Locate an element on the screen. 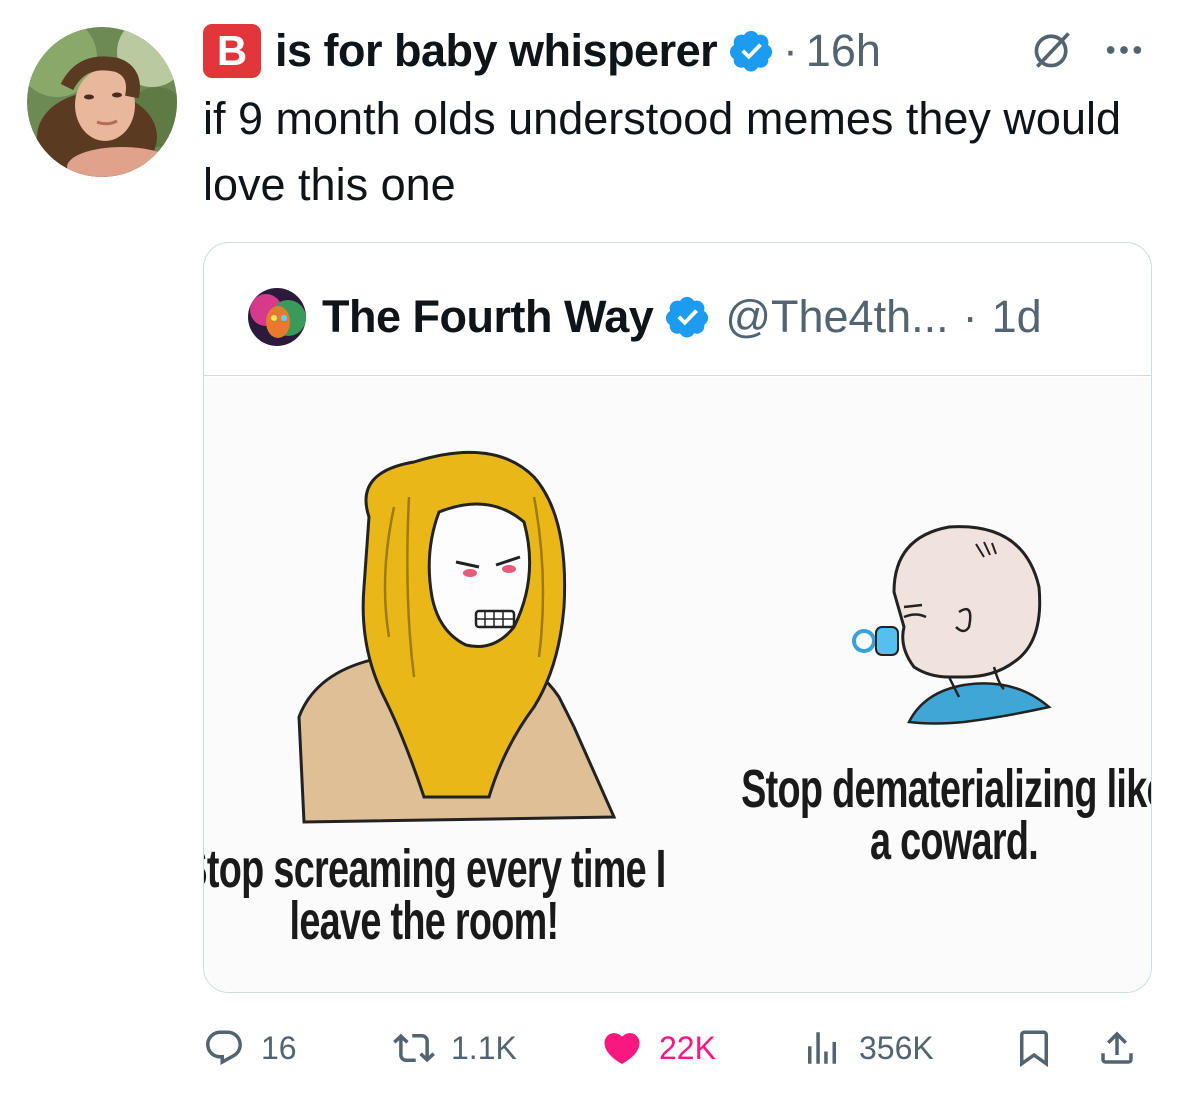 This screenshot has height=1112, width=1179. tweet-header: B is for baby whisperer · 16h is located at coordinates (681, 51).